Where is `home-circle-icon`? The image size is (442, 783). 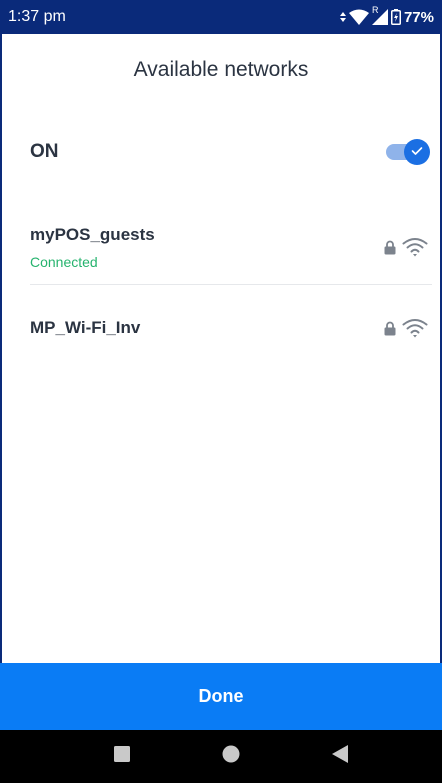 home-circle-icon is located at coordinates (231, 756).